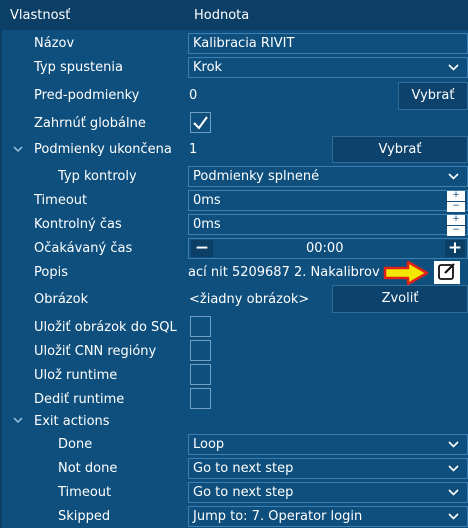  Describe the element at coordinates (83, 248) in the screenshot. I see `ocakavany-cas-label: Očakávaný čas` at that location.